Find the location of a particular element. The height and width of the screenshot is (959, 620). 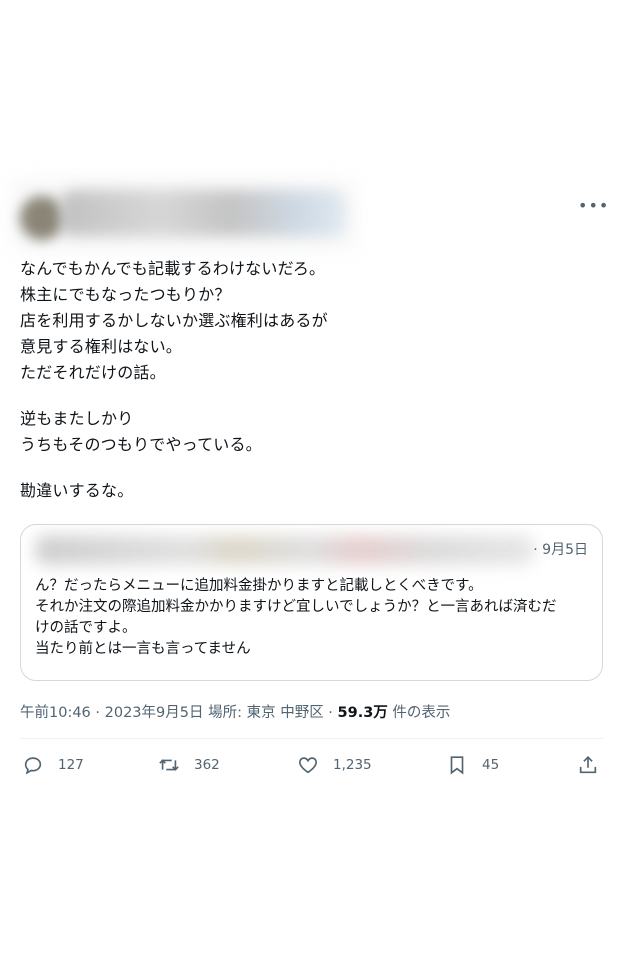

bookmark-icon is located at coordinates (457, 765).